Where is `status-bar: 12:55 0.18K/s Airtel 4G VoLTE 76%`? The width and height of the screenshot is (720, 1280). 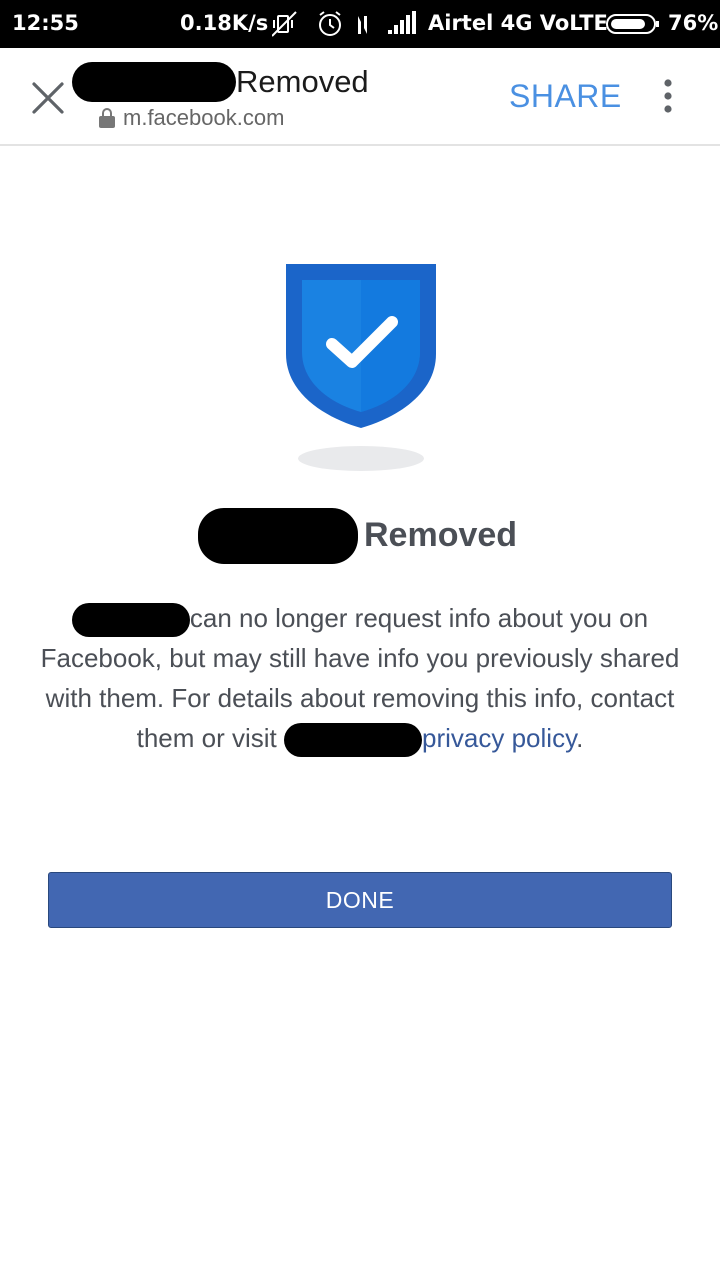 status-bar: 12:55 0.18K/s Airtel 4G VoLTE 76% is located at coordinates (360, 24).